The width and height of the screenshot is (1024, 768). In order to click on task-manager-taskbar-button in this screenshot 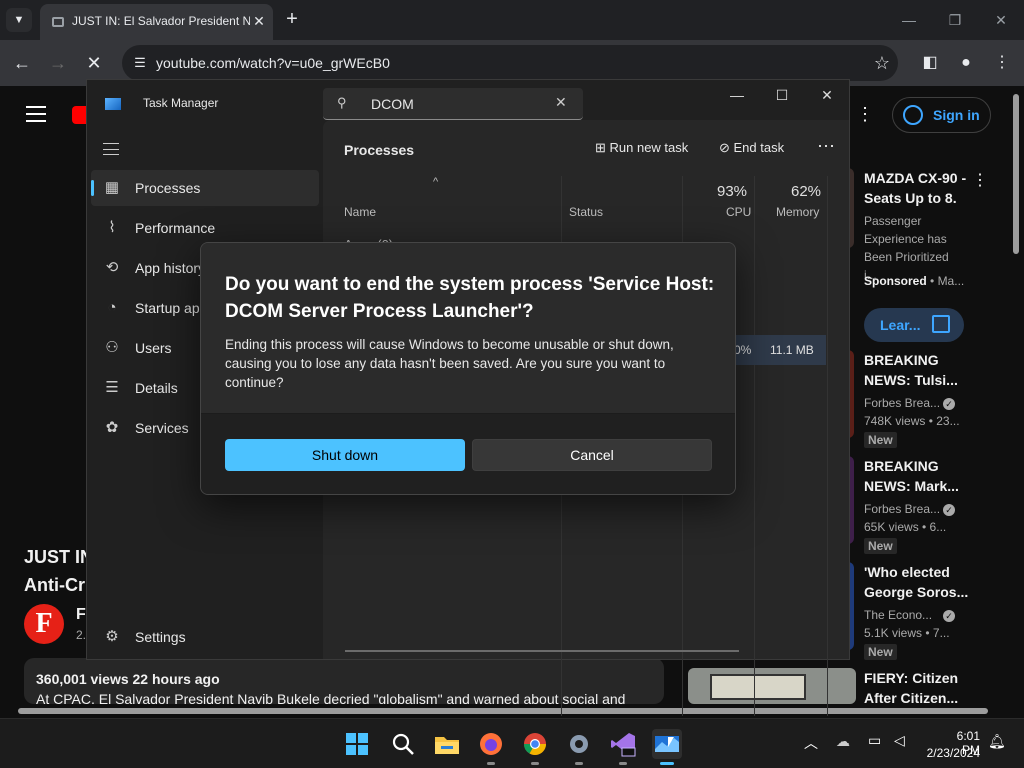, I will do `click(667, 747)`.